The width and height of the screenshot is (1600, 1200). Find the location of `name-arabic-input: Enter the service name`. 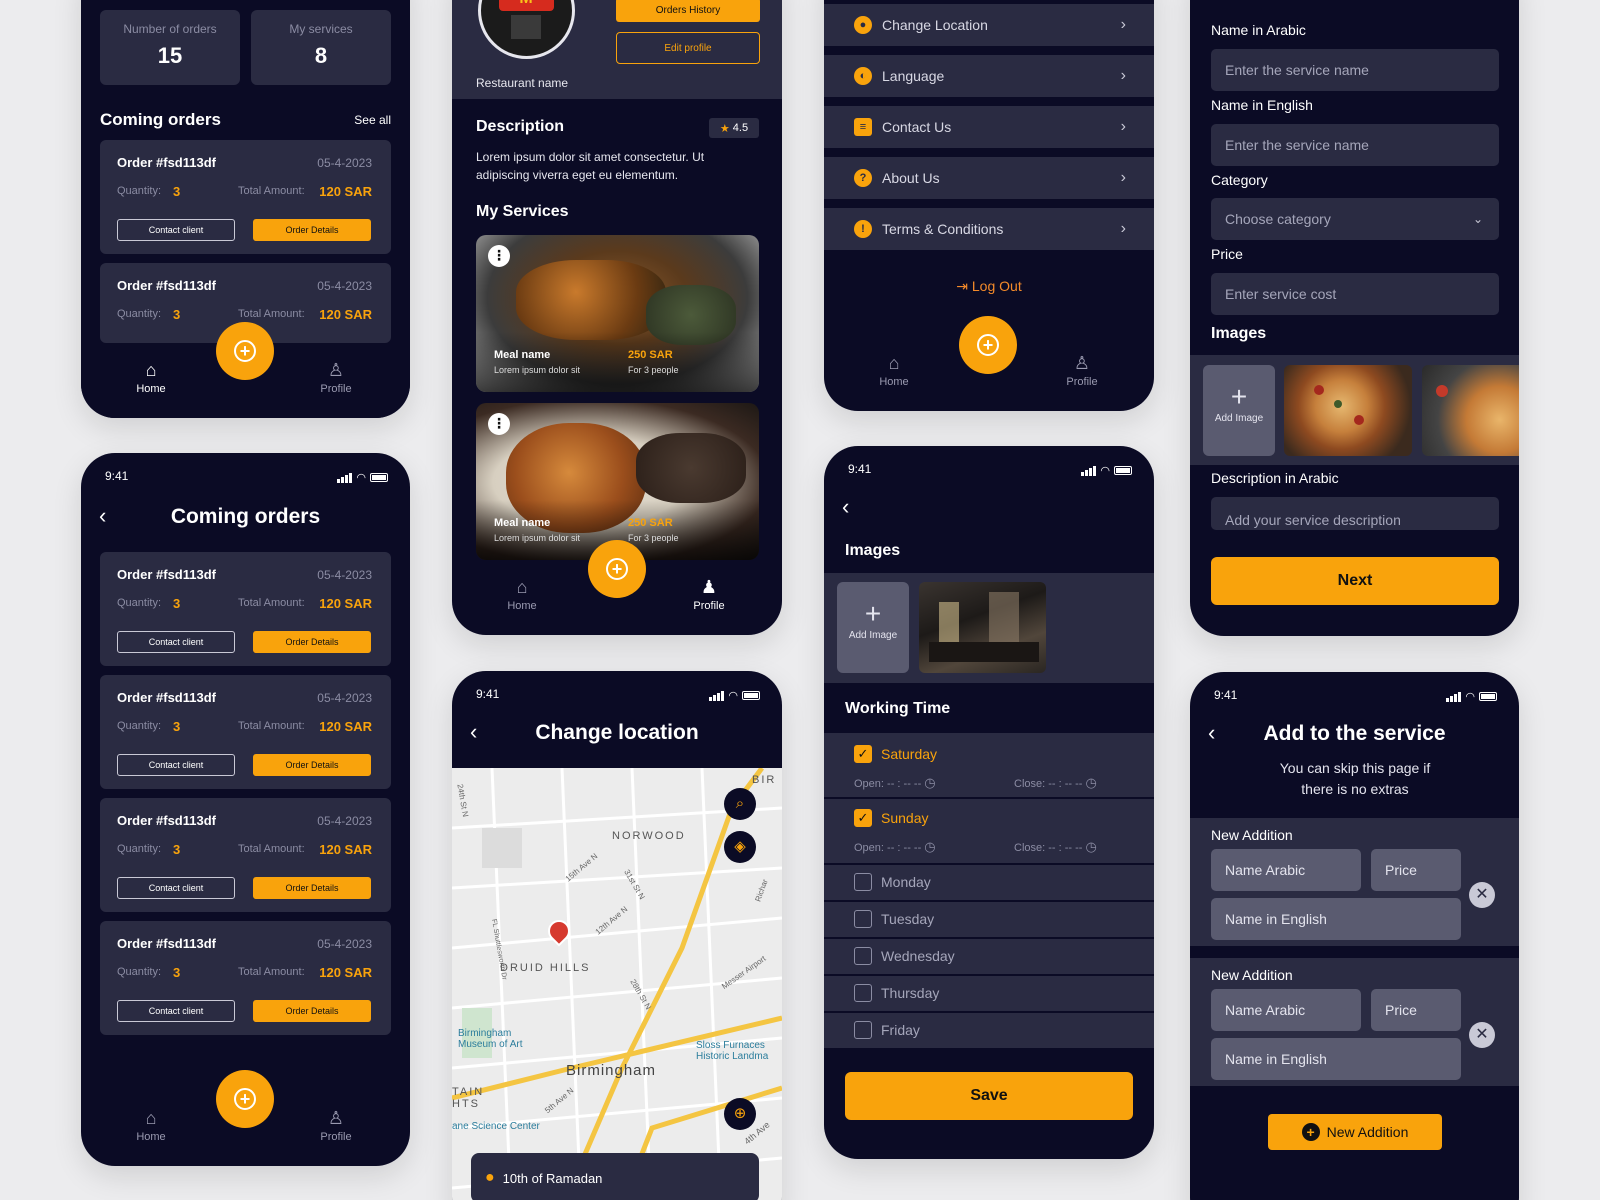

name-arabic-input: Enter the service name is located at coordinates (1355, 70).